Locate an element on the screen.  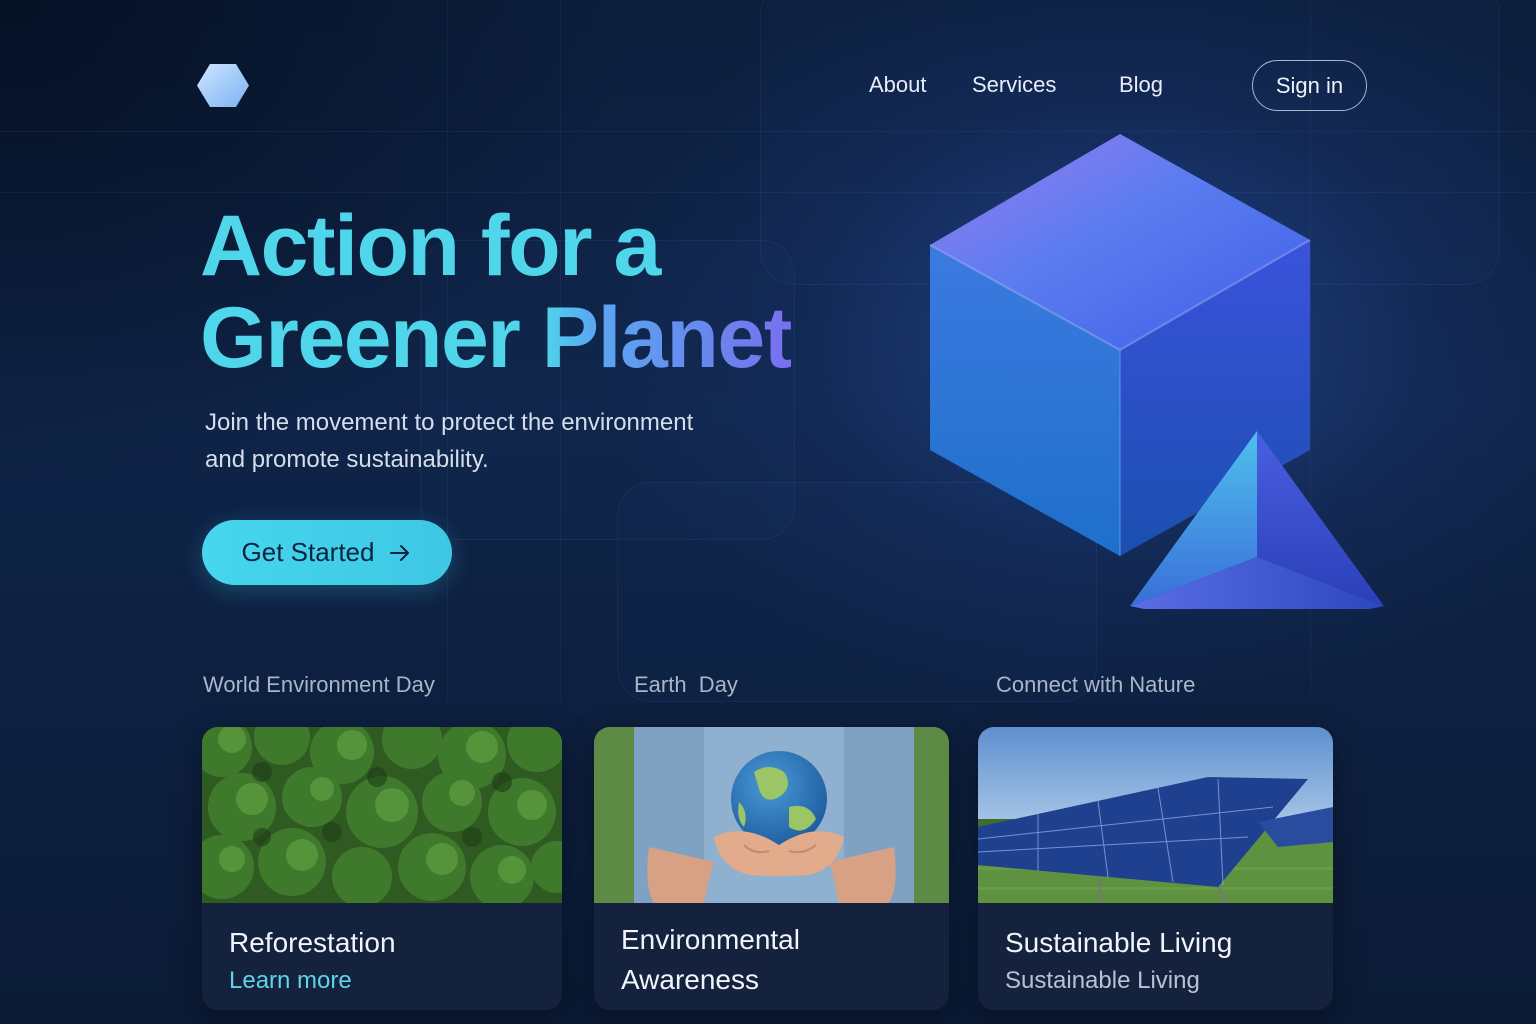
get-started-label: Get Started is located at coordinates (308, 552).